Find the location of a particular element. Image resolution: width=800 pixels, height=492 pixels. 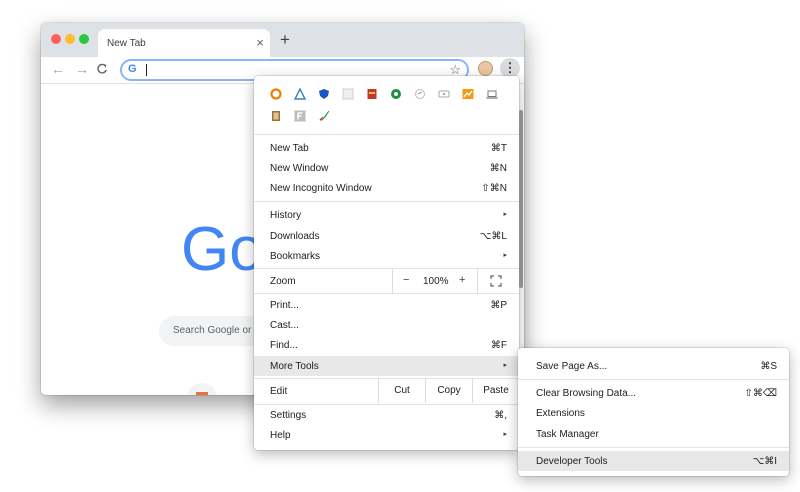

forward-arrow-icon: → is located at coordinates (82, 69).